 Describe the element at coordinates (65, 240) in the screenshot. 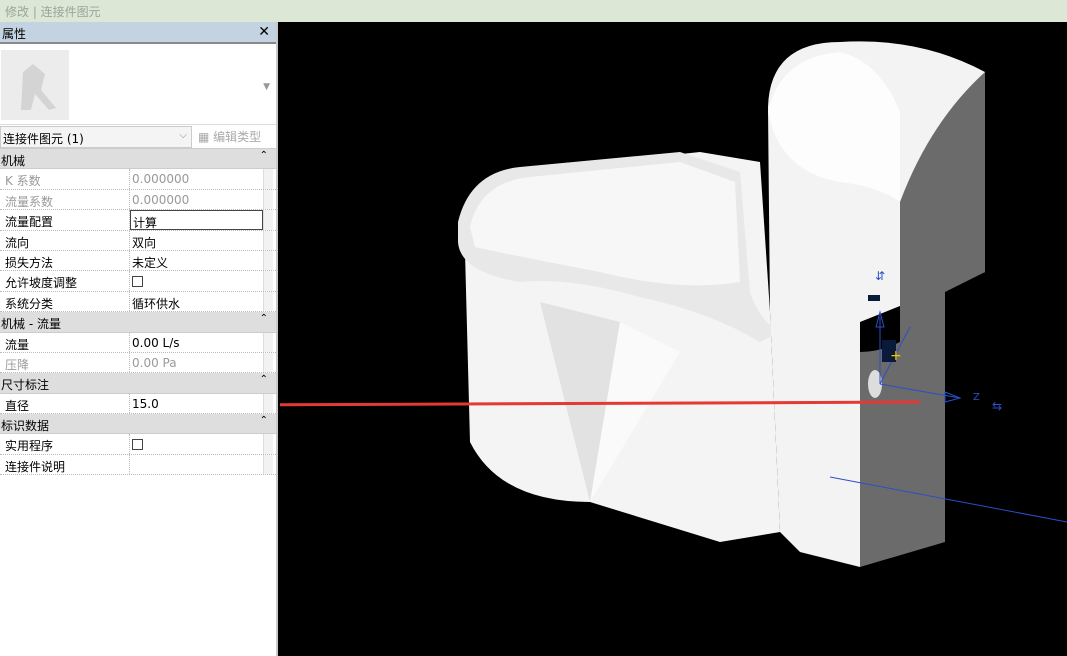

I see `property-name: 流向` at that location.